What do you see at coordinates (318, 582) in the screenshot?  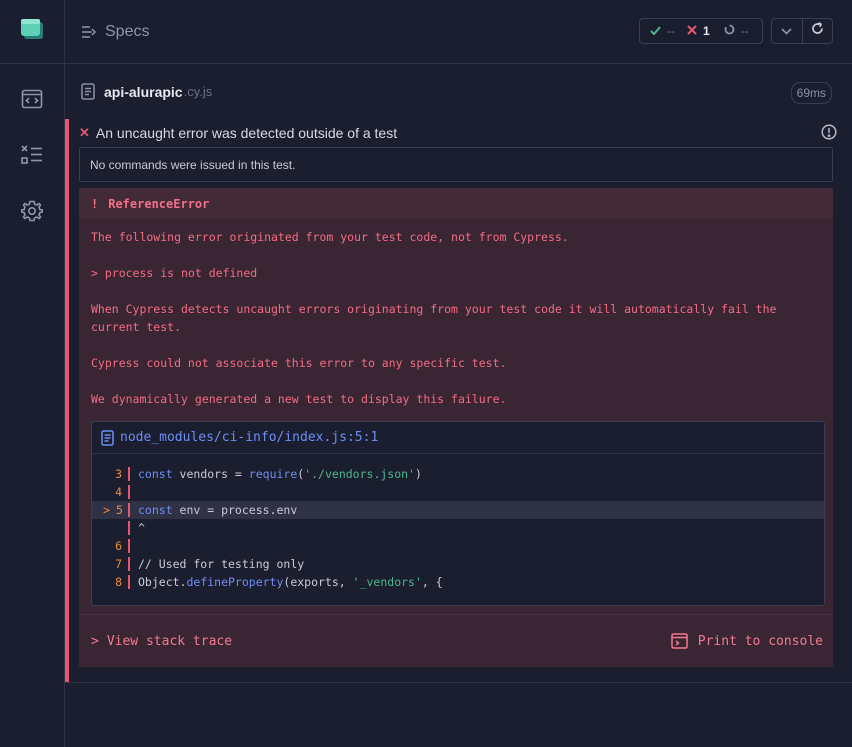 I see `code-token: (exports,` at bounding box center [318, 582].